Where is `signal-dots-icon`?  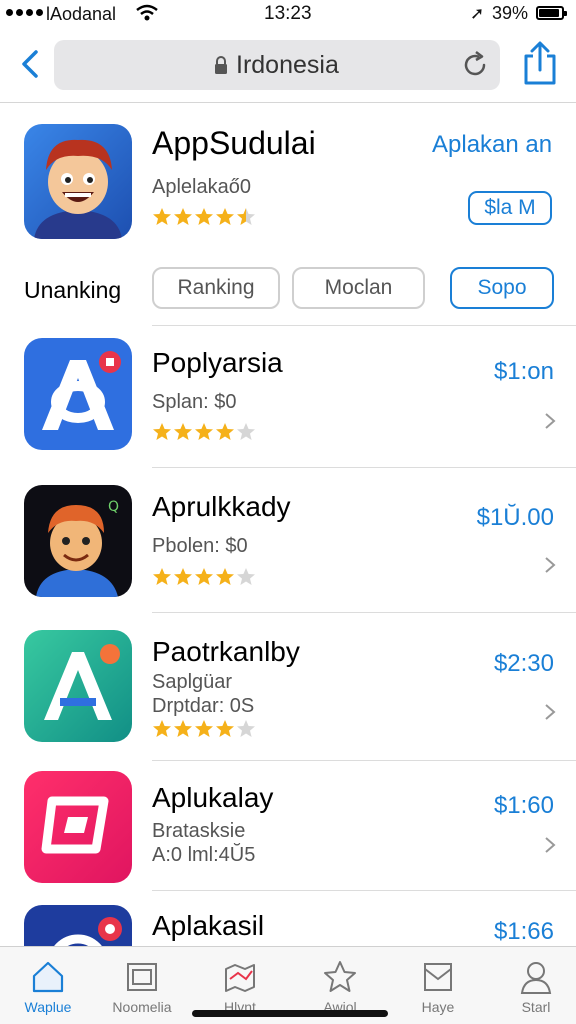
signal-dots-icon is located at coordinates (24, 12).